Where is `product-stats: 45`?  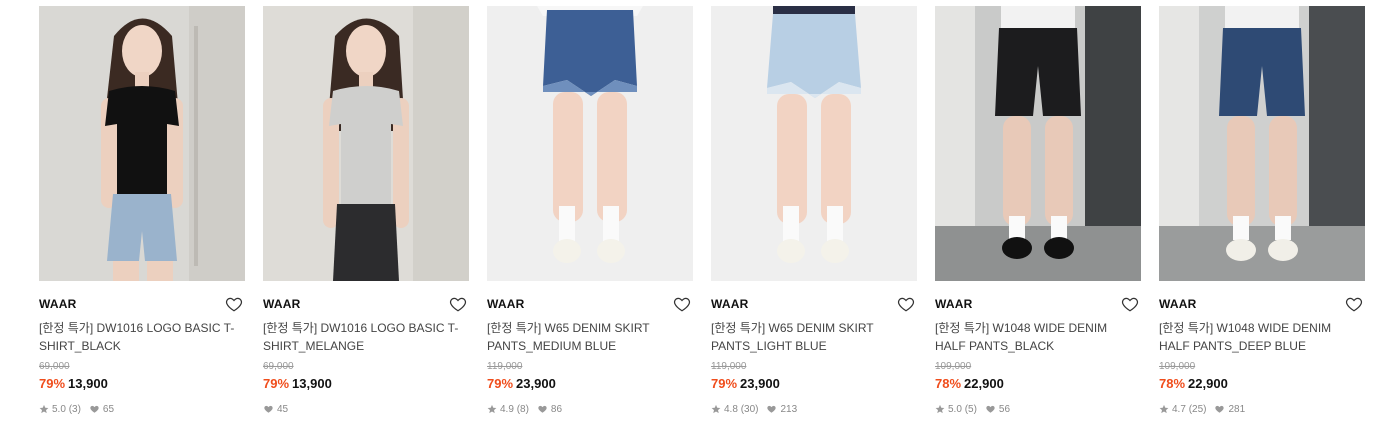 product-stats: 45 is located at coordinates (366, 409).